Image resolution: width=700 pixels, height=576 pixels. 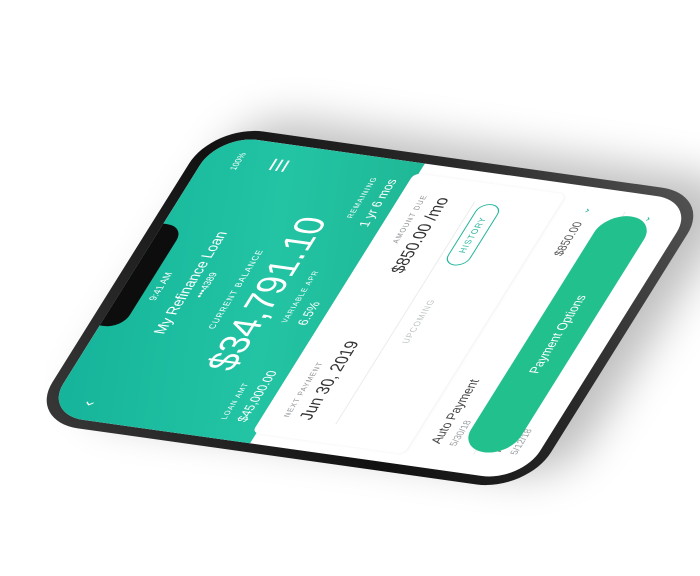 I want to click on chevron-down-icon: ⌄, so click(x=586, y=210).